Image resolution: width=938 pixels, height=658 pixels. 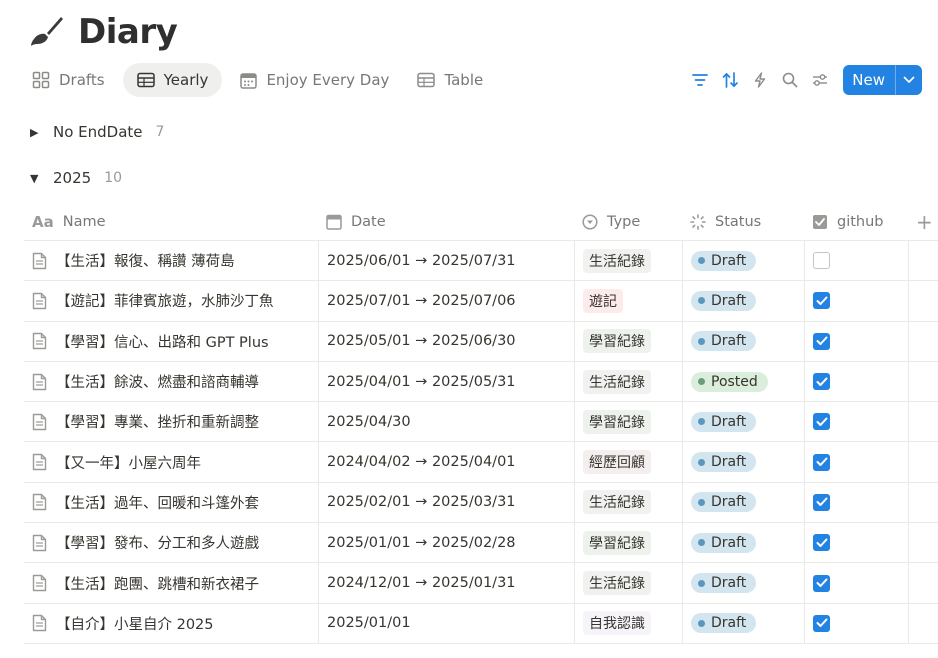 I want to click on date-cell: 2024/12/01 → 2025/01/31, so click(x=446, y=583).